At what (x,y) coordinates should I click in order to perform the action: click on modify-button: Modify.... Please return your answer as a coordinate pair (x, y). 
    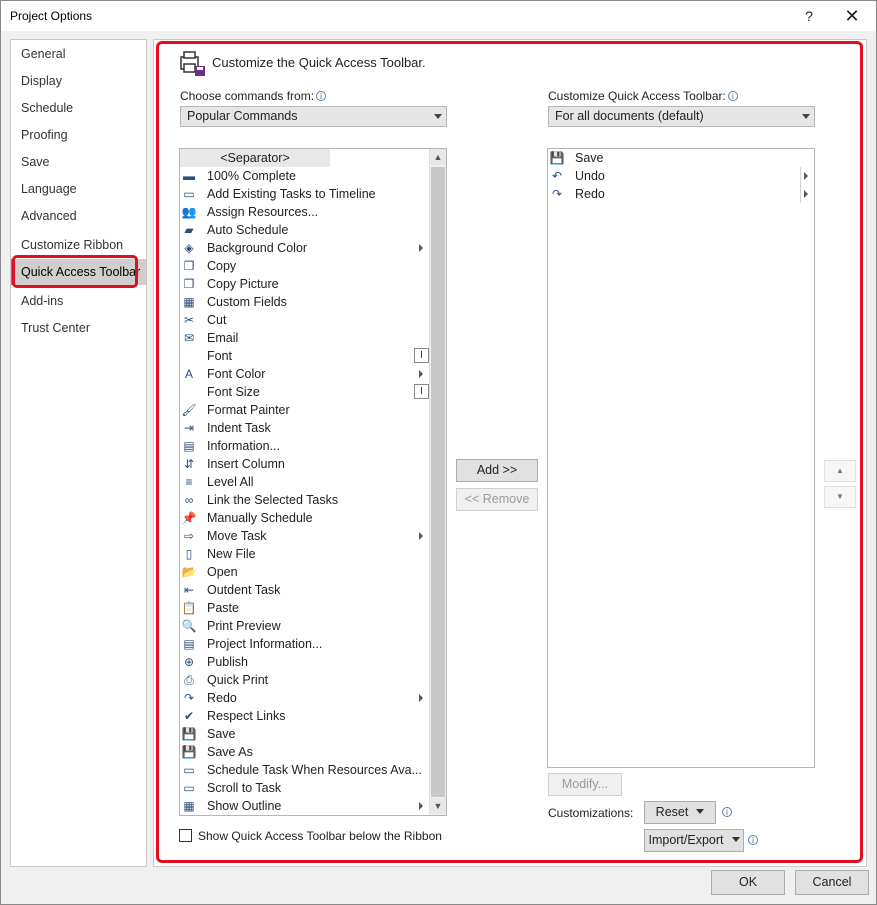
    Looking at the image, I should click on (585, 784).